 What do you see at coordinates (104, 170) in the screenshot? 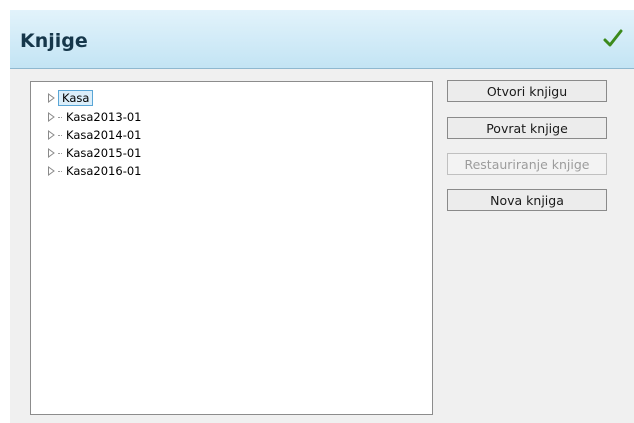
I see `tree-item-label: Kasa2016-01` at bounding box center [104, 170].